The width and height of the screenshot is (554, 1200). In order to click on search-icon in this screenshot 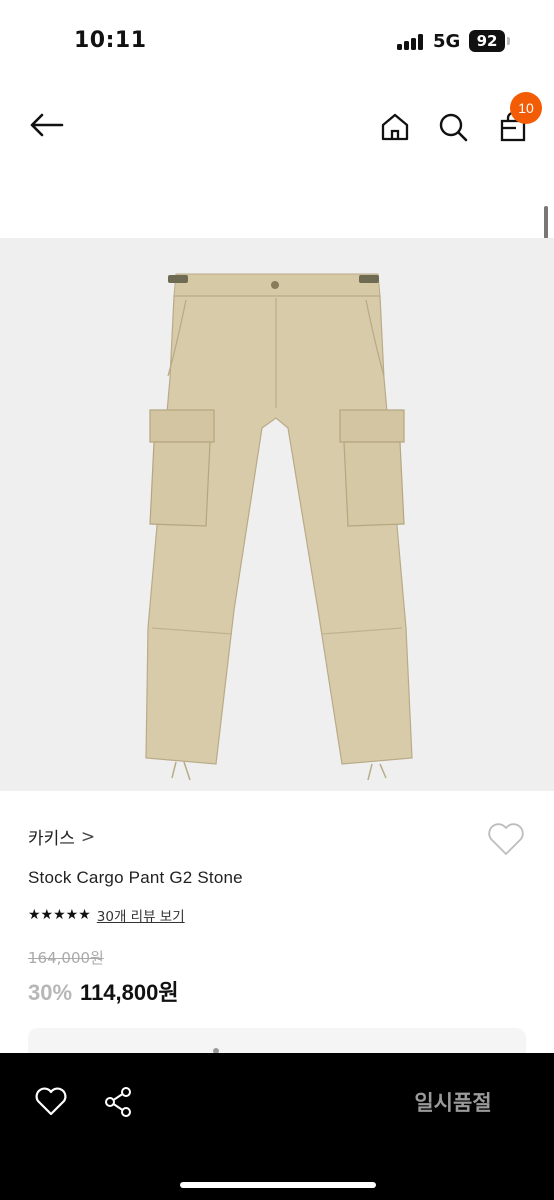, I will do `click(453, 127)`.